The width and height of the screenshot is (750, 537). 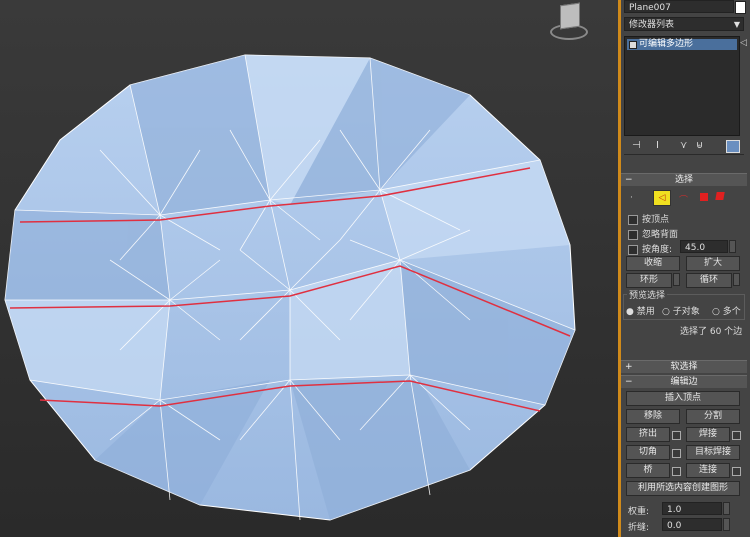 What do you see at coordinates (633, 234) in the screenshot?
I see `ignore-backfacing-checkbox` at bounding box center [633, 234].